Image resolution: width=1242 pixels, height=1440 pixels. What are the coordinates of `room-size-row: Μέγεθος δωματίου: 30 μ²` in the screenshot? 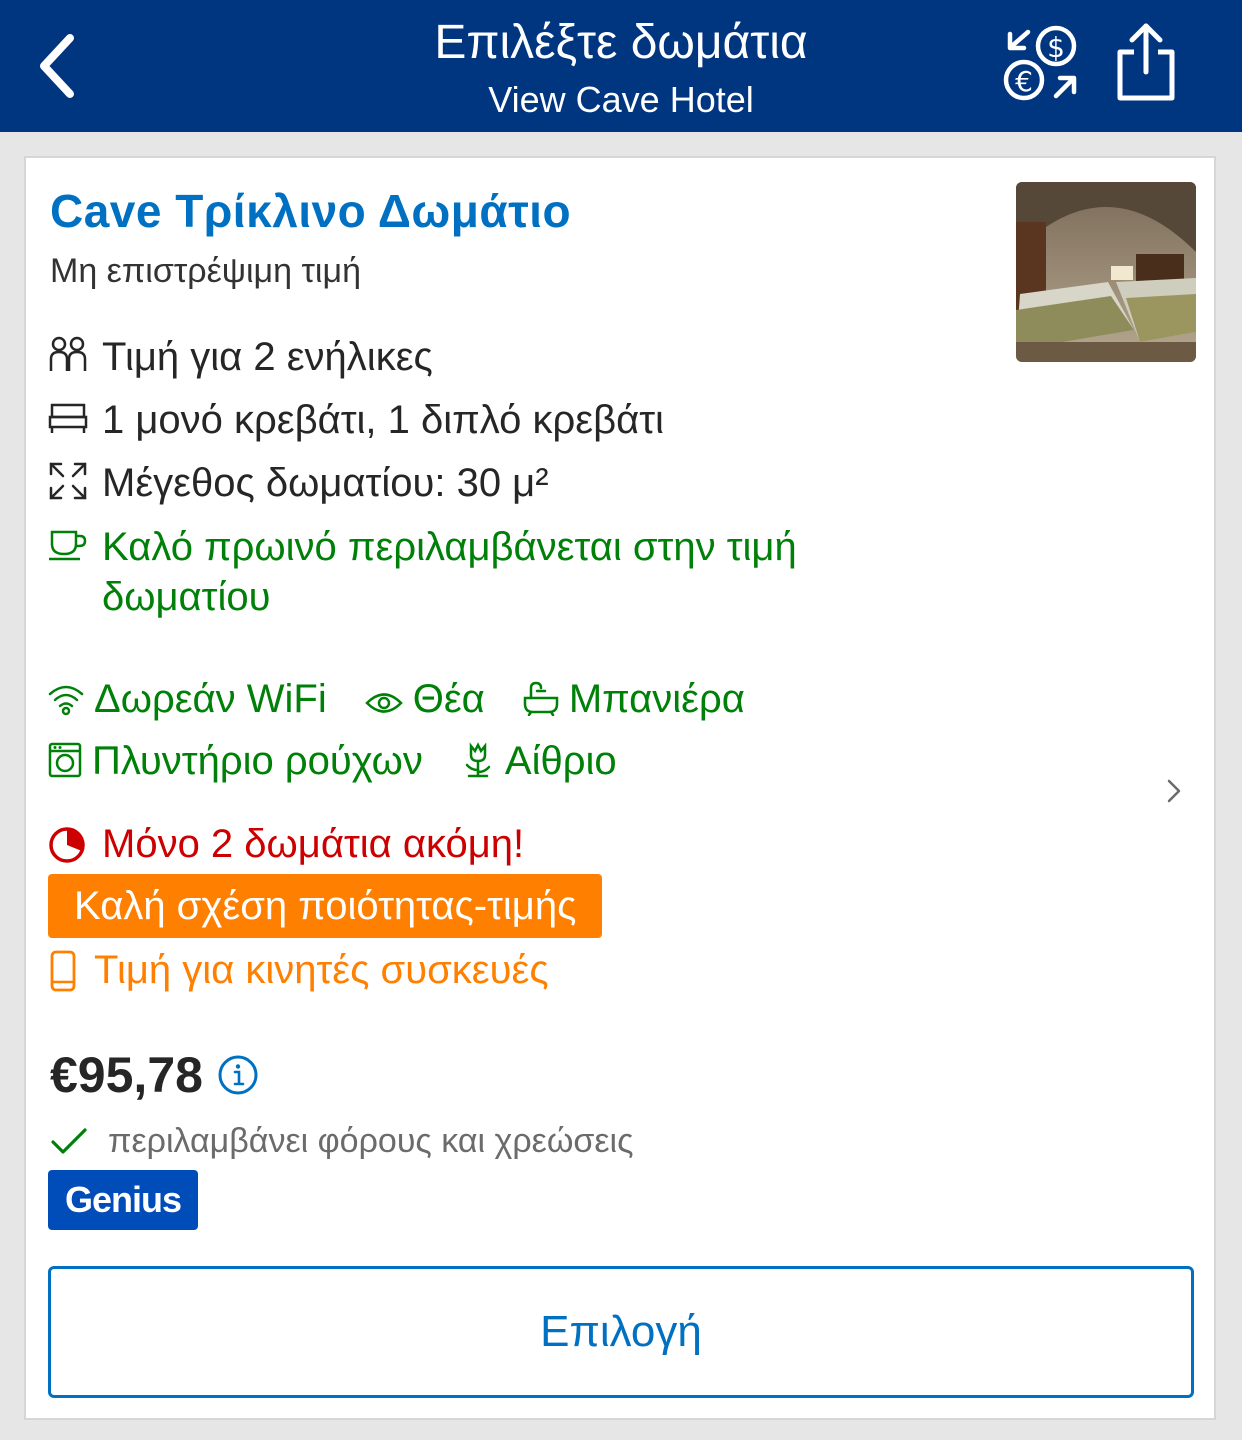 It's located at (298, 483).